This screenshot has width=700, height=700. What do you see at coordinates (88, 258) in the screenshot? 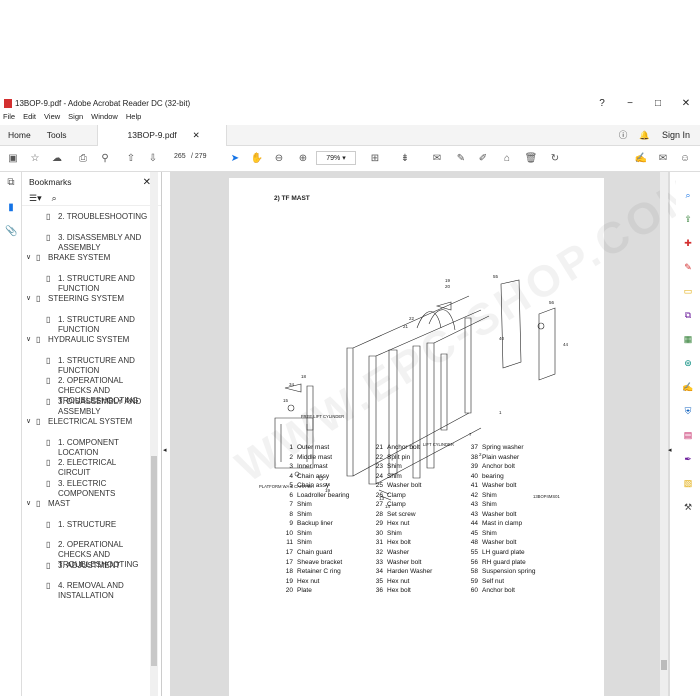
I see `bookmark-section: ∨ ▯ BRAKE SYSTEM` at bounding box center [88, 258].